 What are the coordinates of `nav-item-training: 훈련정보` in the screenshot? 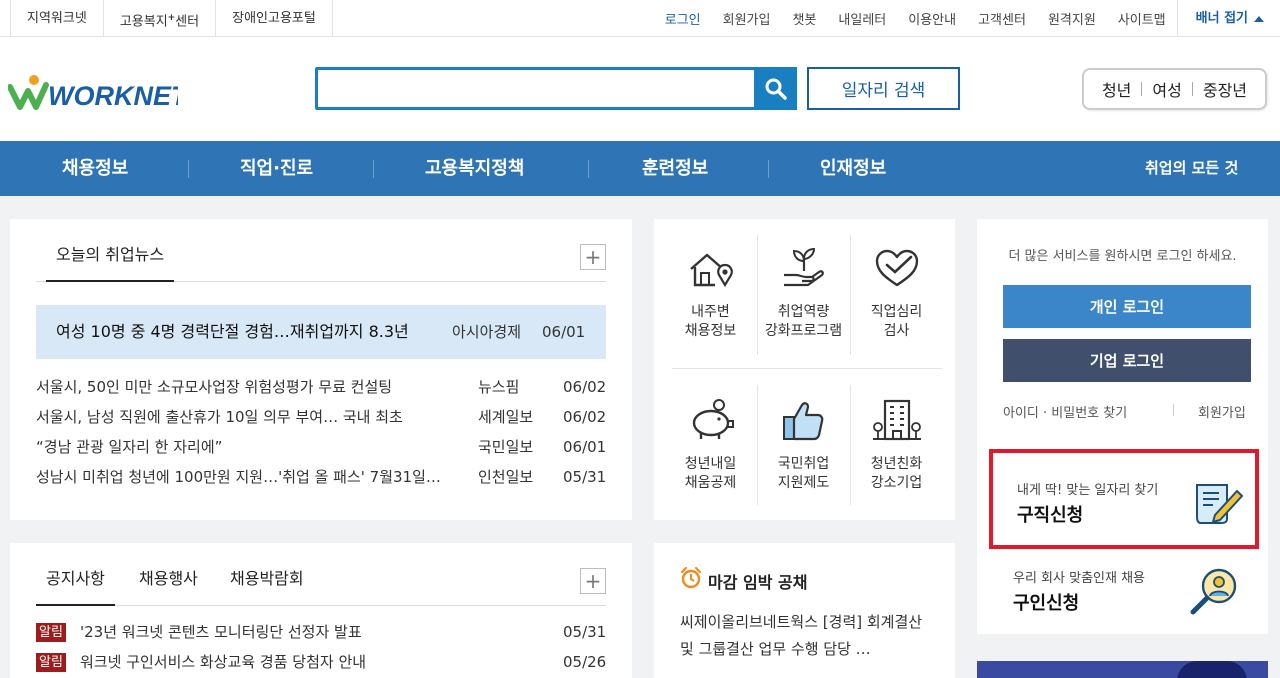 It's located at (675, 168).